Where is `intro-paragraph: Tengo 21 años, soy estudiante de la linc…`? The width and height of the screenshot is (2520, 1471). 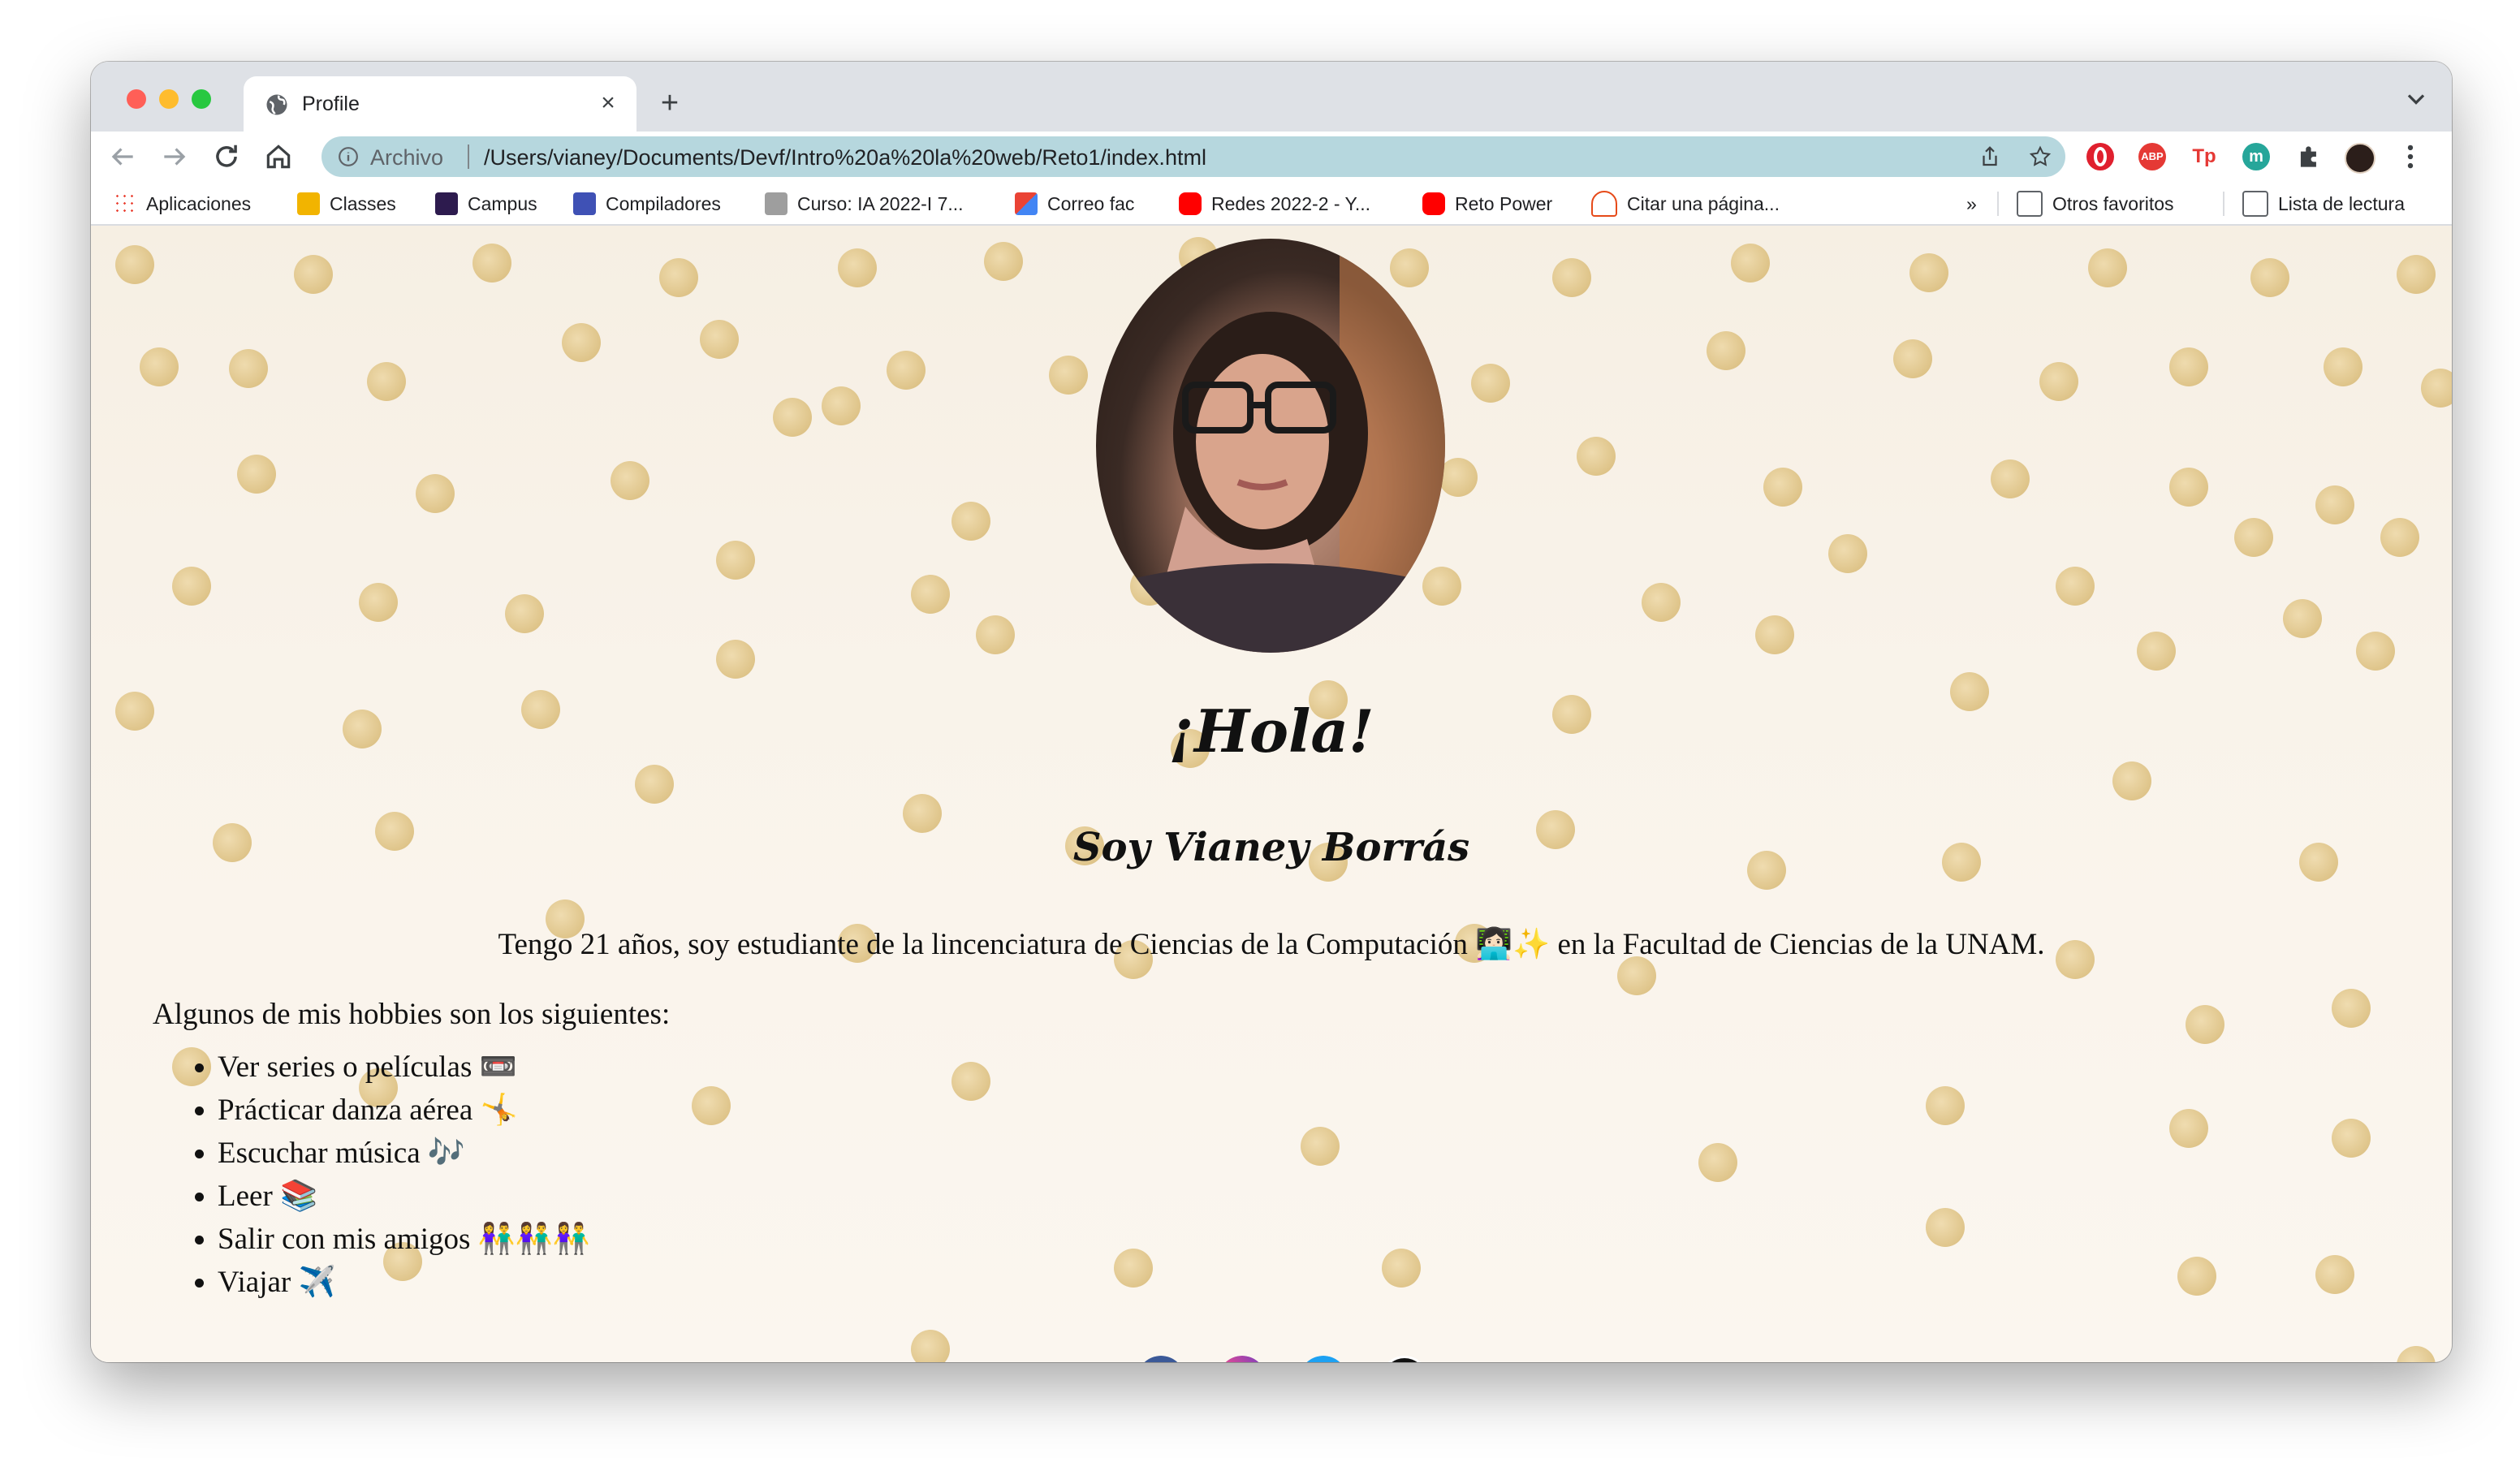 intro-paragraph: Tengo 21 años, soy estudiante de la linc… is located at coordinates (1271, 944).